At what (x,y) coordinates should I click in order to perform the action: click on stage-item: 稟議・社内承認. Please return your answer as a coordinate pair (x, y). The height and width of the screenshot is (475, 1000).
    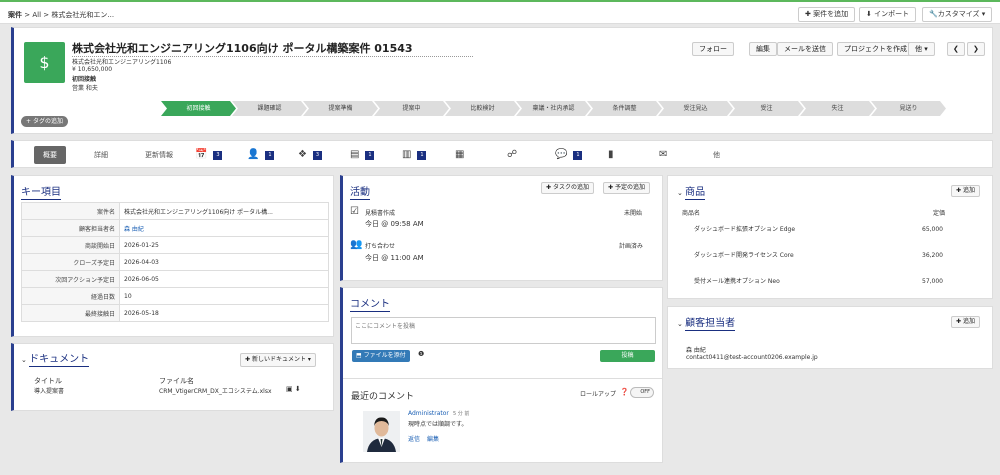
    Looking at the image, I should click on (553, 108).